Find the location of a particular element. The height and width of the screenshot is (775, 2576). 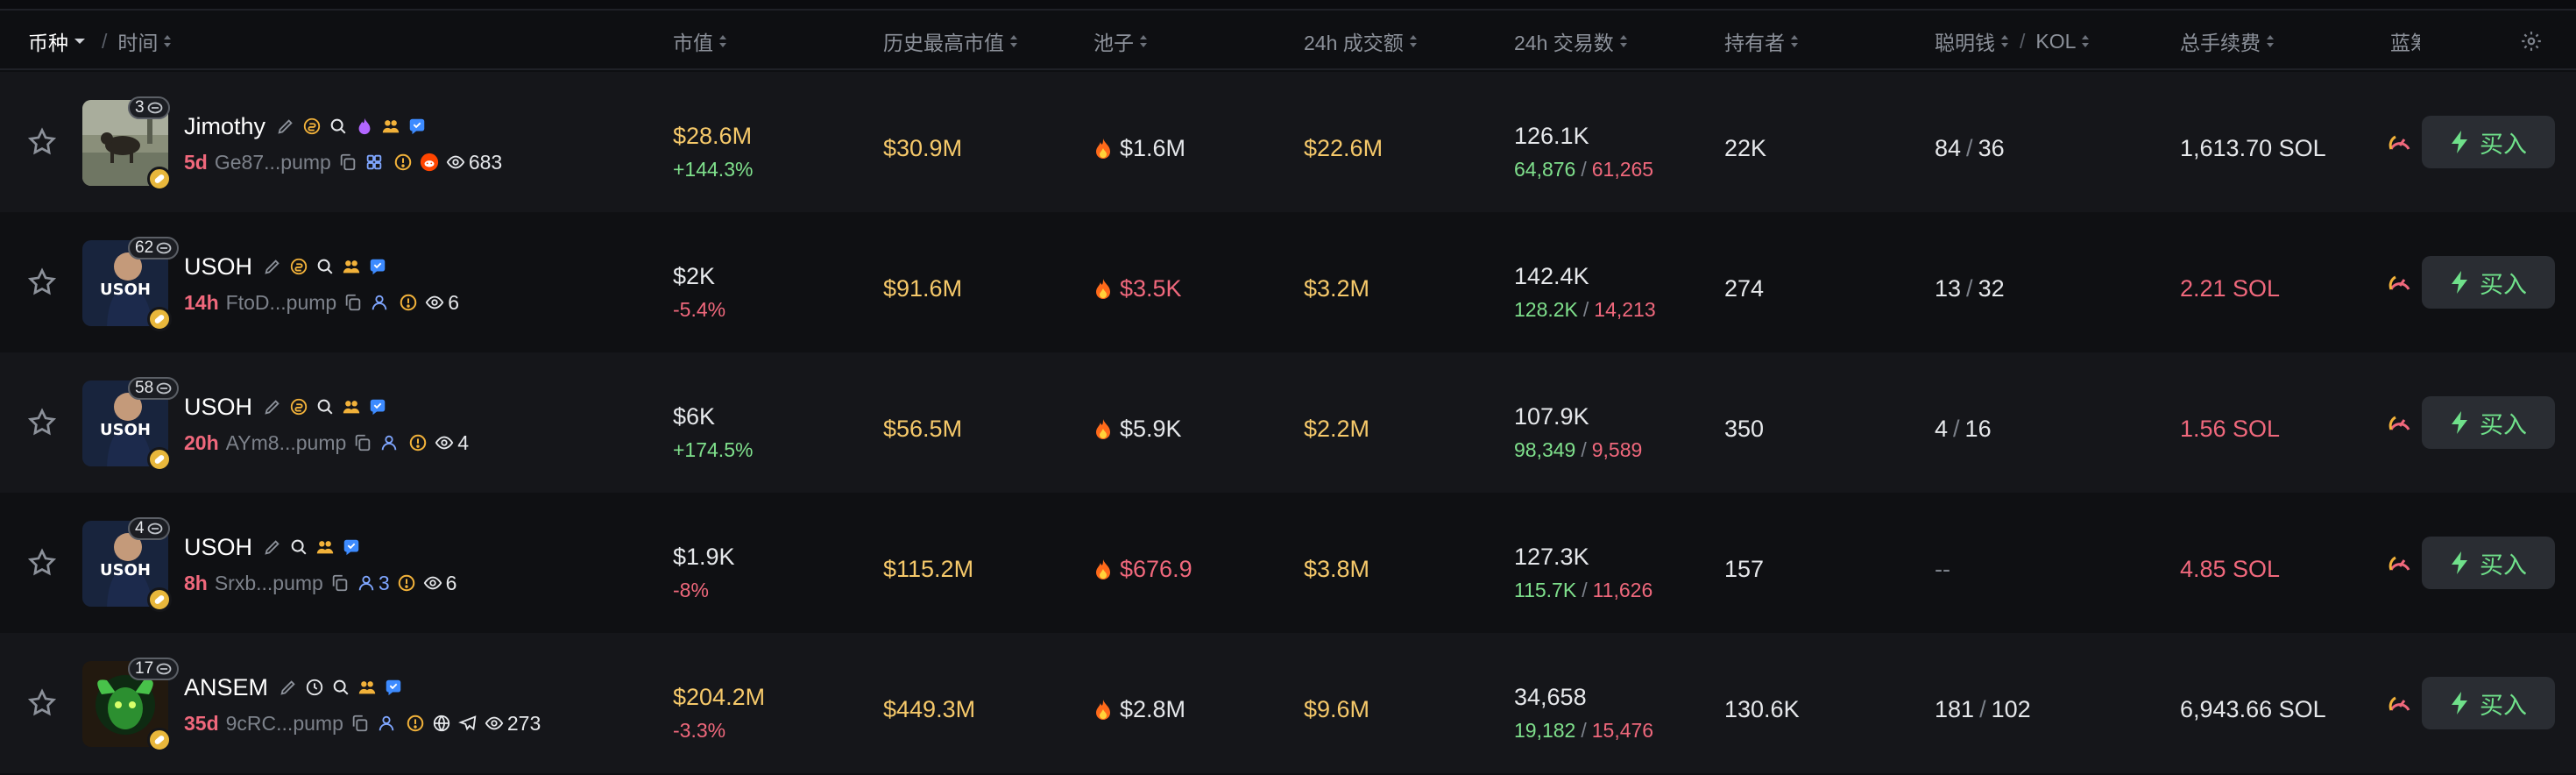

view-count: 273 is located at coordinates (513, 724).